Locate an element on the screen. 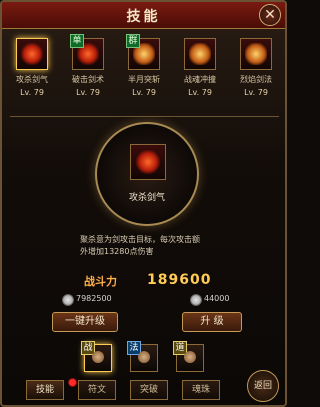 This screenshot has width=320, height=407. close-icon: ✕ is located at coordinates (270, 15).